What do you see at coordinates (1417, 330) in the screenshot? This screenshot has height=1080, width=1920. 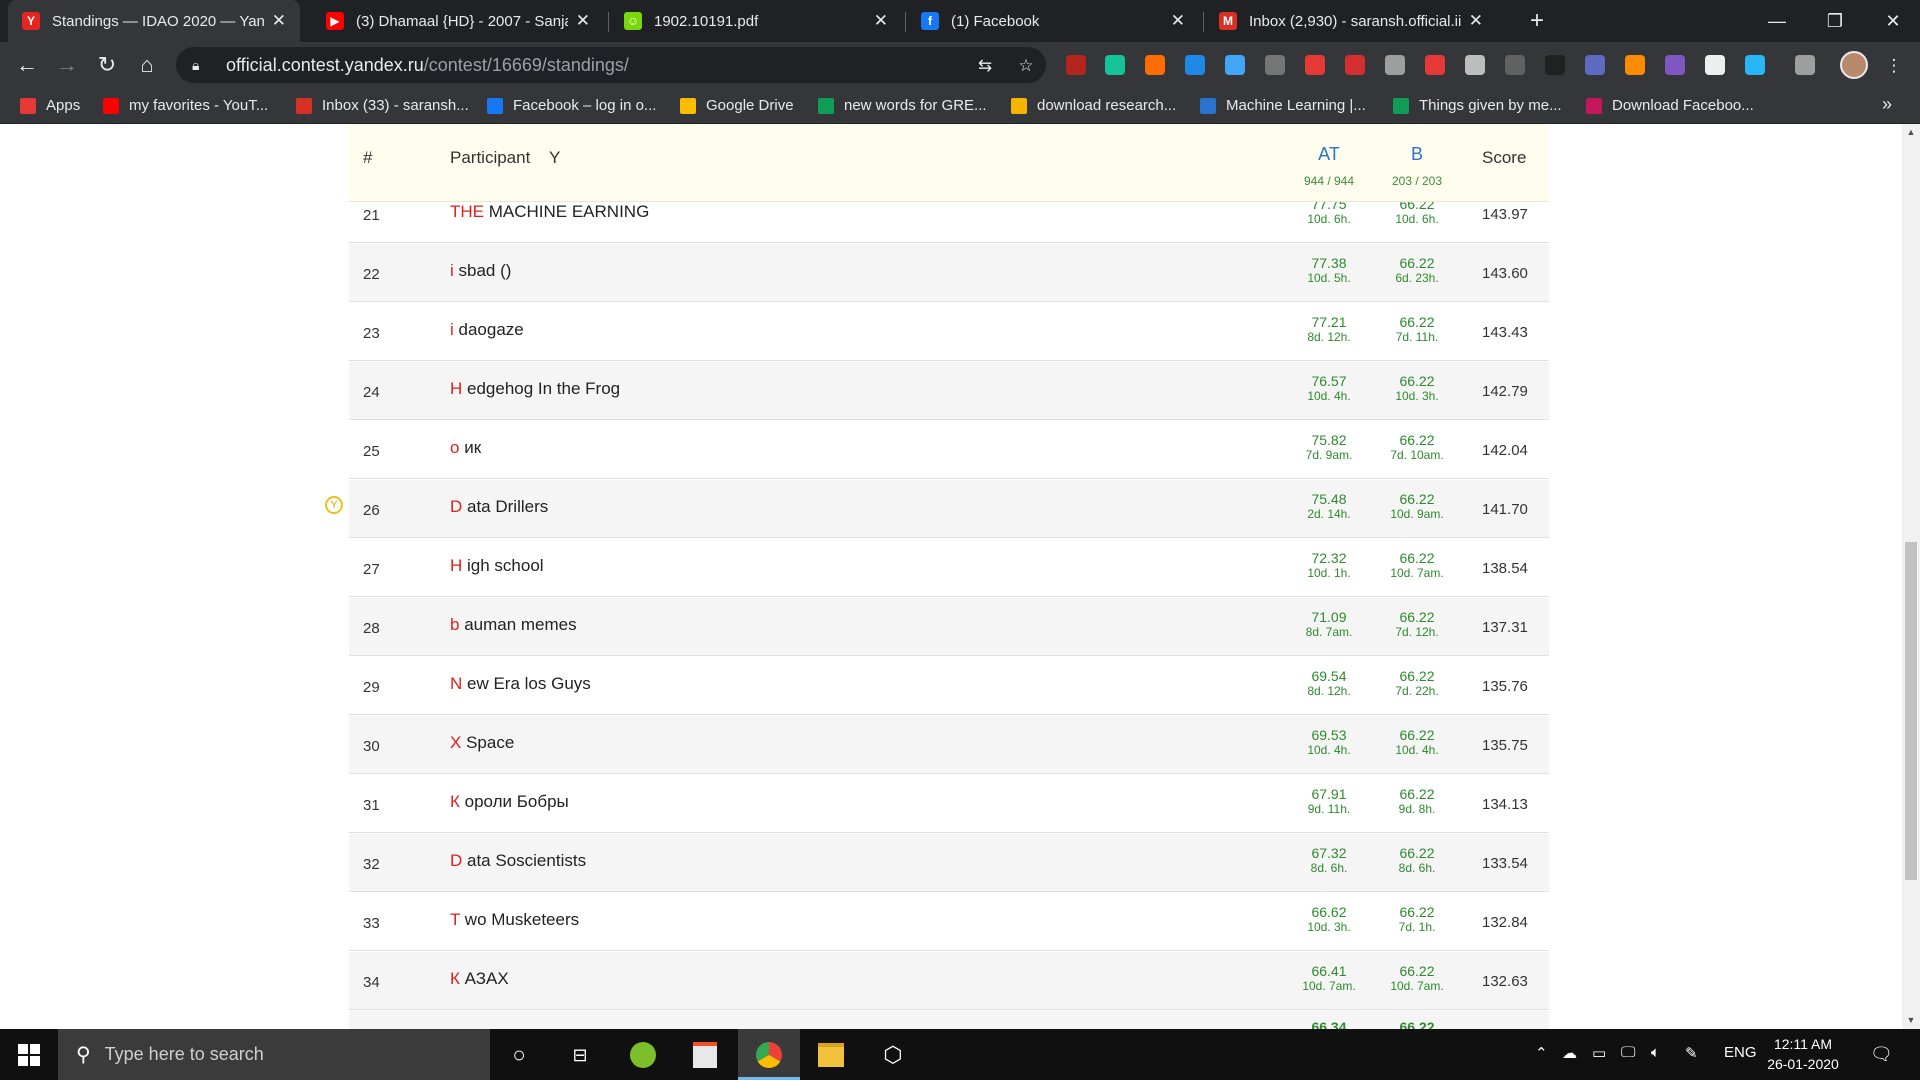 I see `problem-b-cell: 66.22 7d. 11h.` at bounding box center [1417, 330].